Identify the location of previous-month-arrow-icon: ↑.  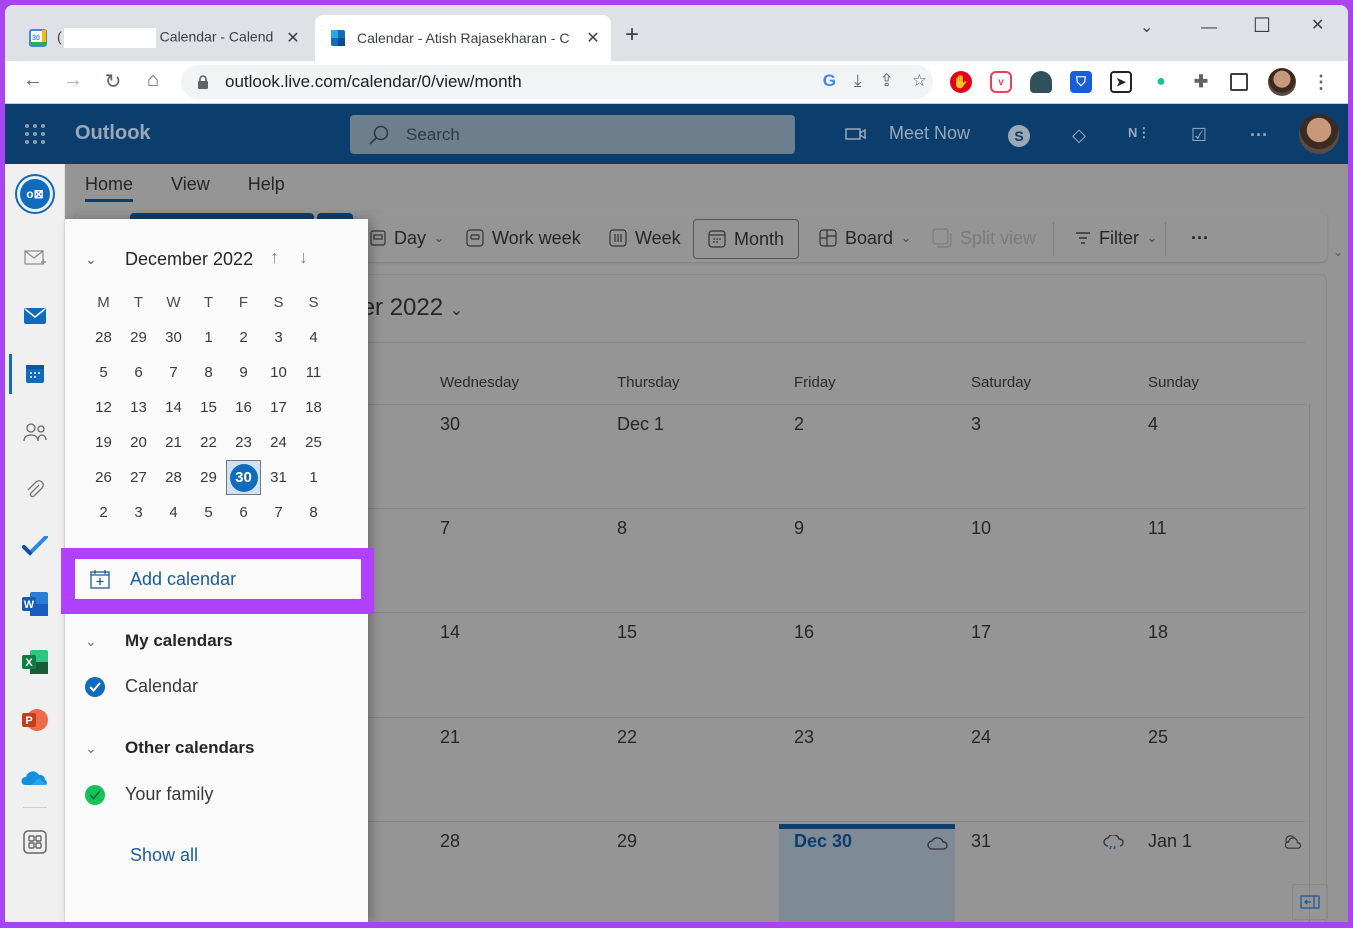
(274, 257).